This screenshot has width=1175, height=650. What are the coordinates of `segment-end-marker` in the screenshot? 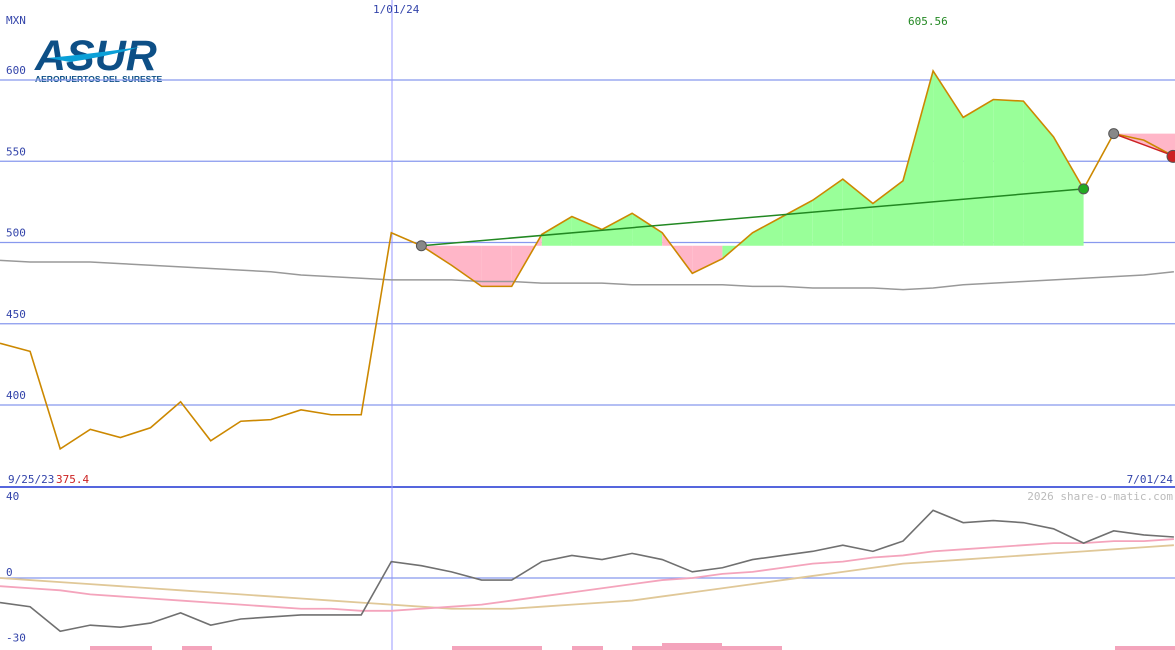 It's located at (1170, 156).